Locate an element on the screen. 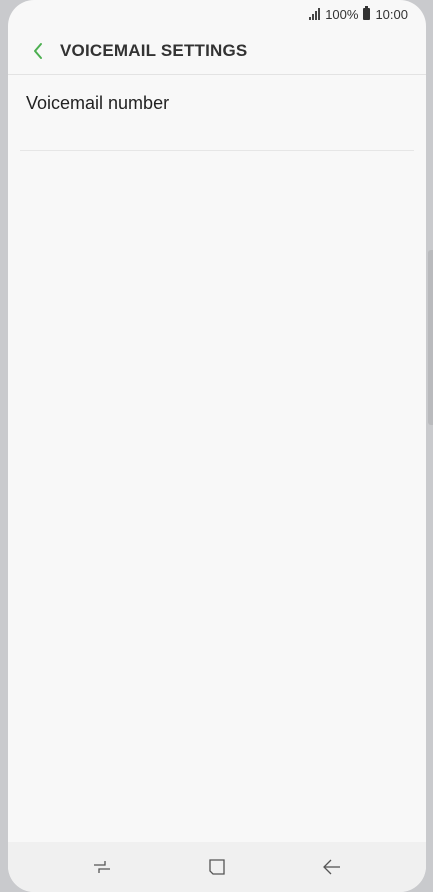 The image size is (433, 892). voicemail-number-item: Voicemail number is located at coordinates (217, 112).